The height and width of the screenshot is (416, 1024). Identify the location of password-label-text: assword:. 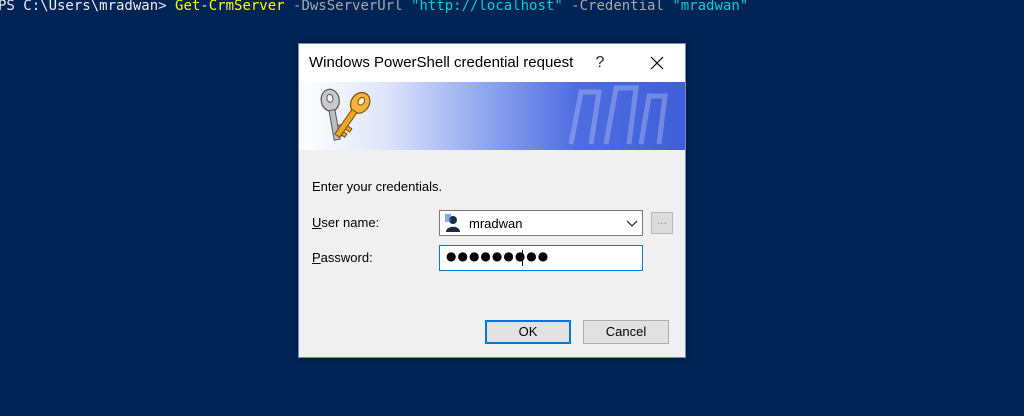
(346, 257).